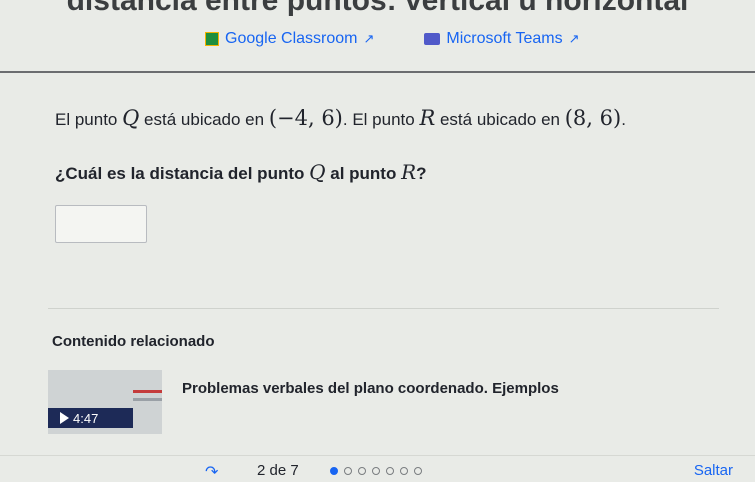 Image resolution: width=755 pixels, height=482 pixels. I want to click on video-duration: 4:47, so click(86, 418).